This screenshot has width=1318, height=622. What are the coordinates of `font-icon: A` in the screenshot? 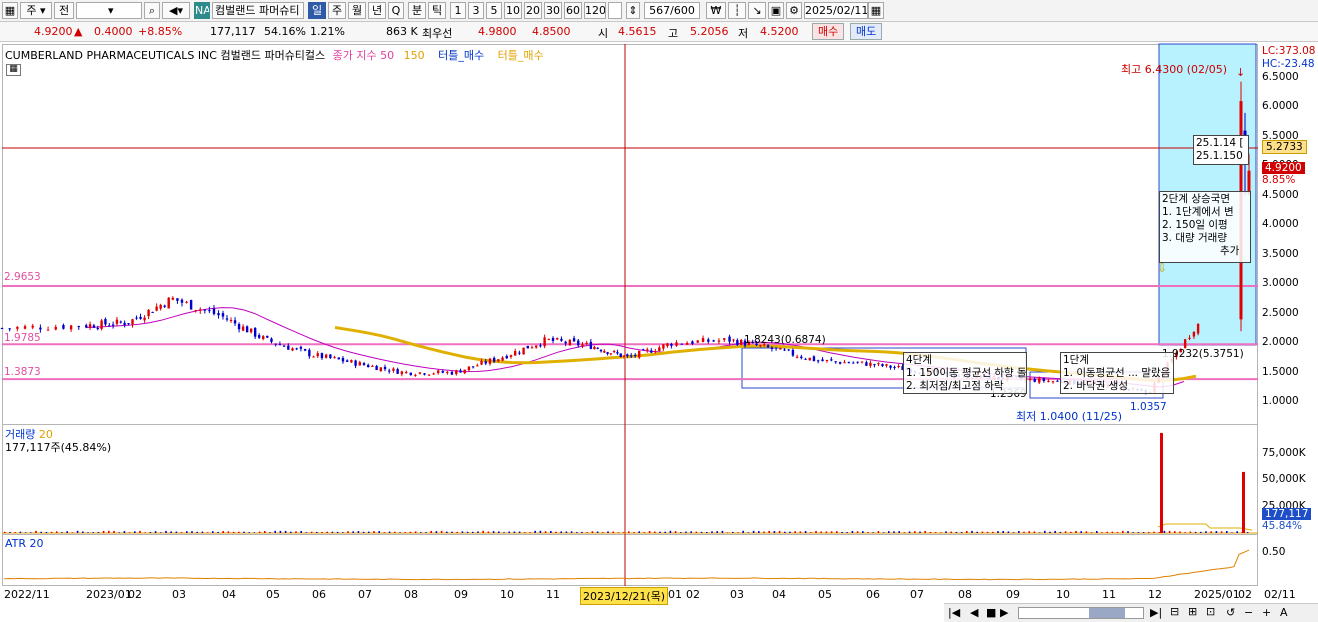 It's located at (1284, 612).